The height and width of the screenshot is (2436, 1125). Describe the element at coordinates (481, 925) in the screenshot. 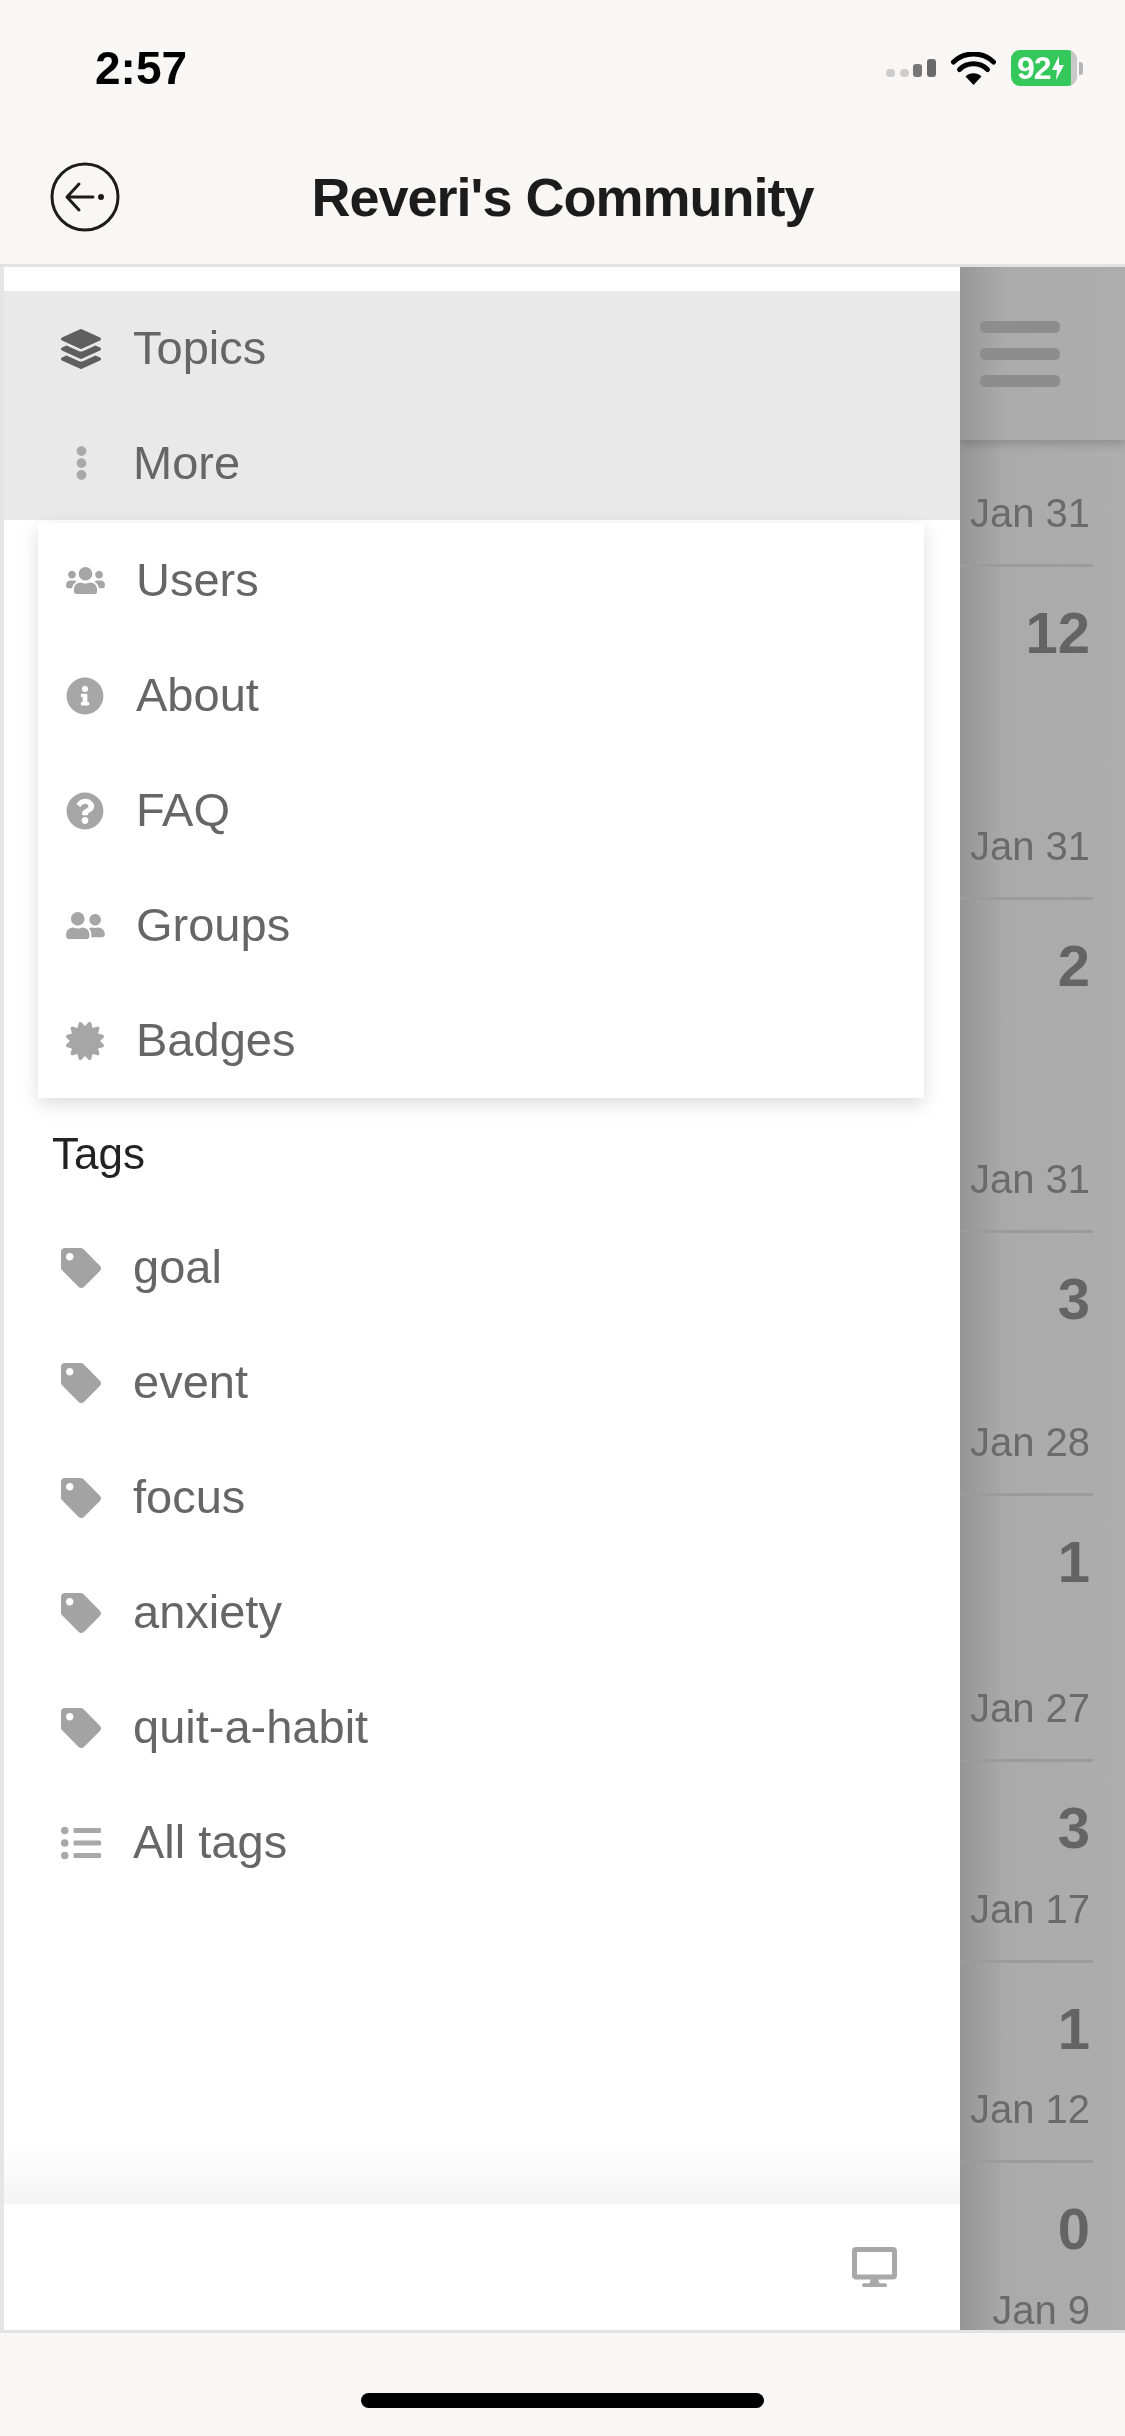

I see `menu-item: Groups` at that location.